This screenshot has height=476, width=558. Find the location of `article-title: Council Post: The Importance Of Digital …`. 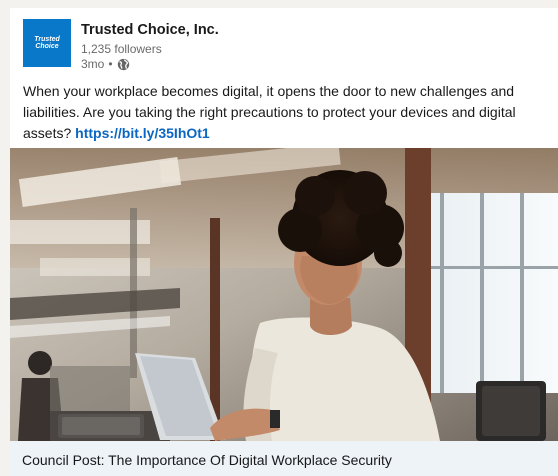

article-title: Council Post: The Importance Of Digital … is located at coordinates (207, 460).